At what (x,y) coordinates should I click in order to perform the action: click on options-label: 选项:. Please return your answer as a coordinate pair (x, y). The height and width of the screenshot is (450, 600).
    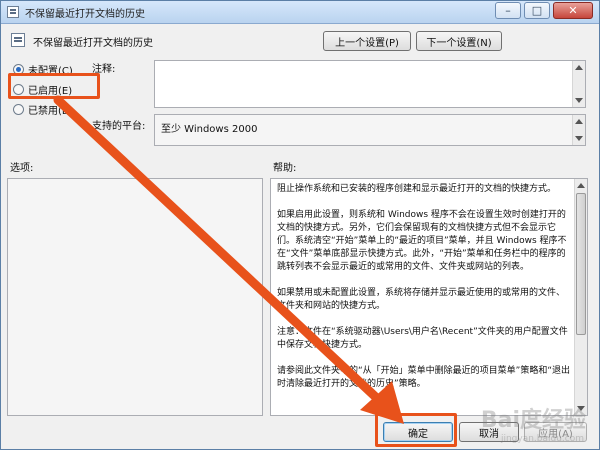
    Looking at the image, I should click on (22, 168).